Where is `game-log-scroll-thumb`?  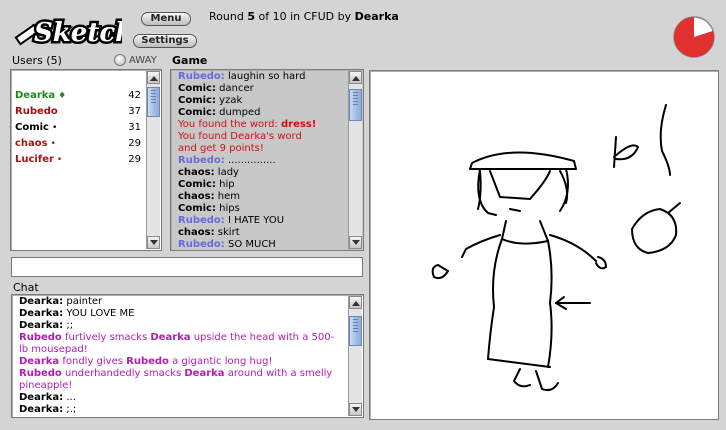 game-log-scroll-thumb is located at coordinates (355, 105).